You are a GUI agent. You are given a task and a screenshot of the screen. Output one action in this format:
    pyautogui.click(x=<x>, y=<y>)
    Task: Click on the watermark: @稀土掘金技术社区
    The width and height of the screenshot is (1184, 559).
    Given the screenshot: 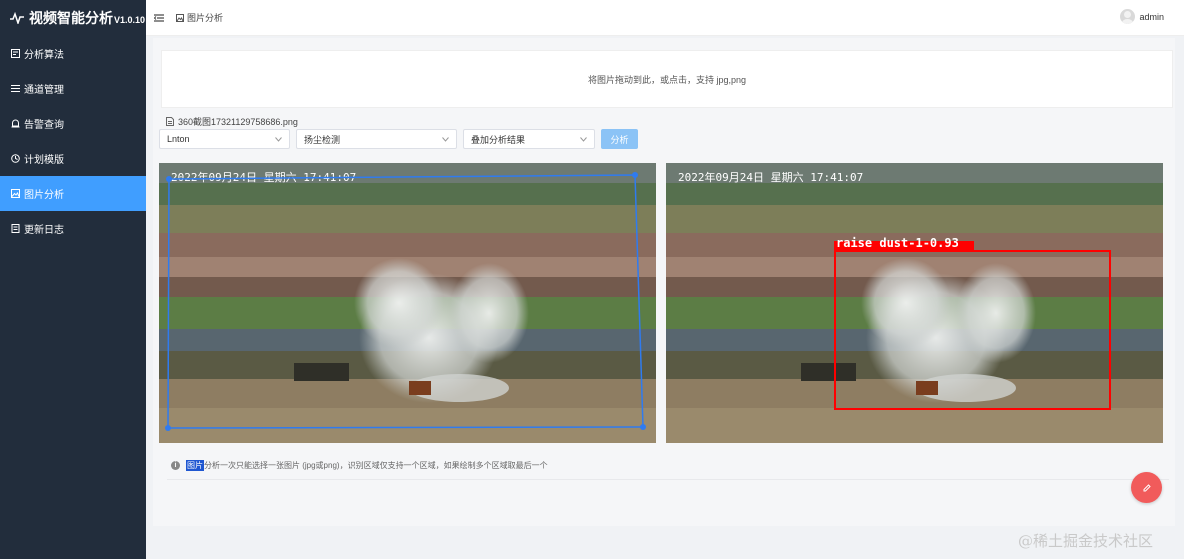 What is the action you would take?
    pyautogui.click(x=1086, y=541)
    